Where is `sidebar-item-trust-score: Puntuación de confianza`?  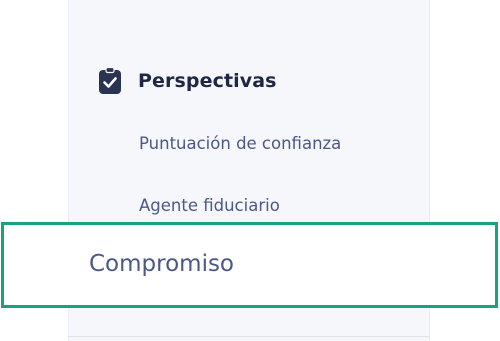 sidebar-item-trust-score: Puntuación de confianza is located at coordinates (240, 143).